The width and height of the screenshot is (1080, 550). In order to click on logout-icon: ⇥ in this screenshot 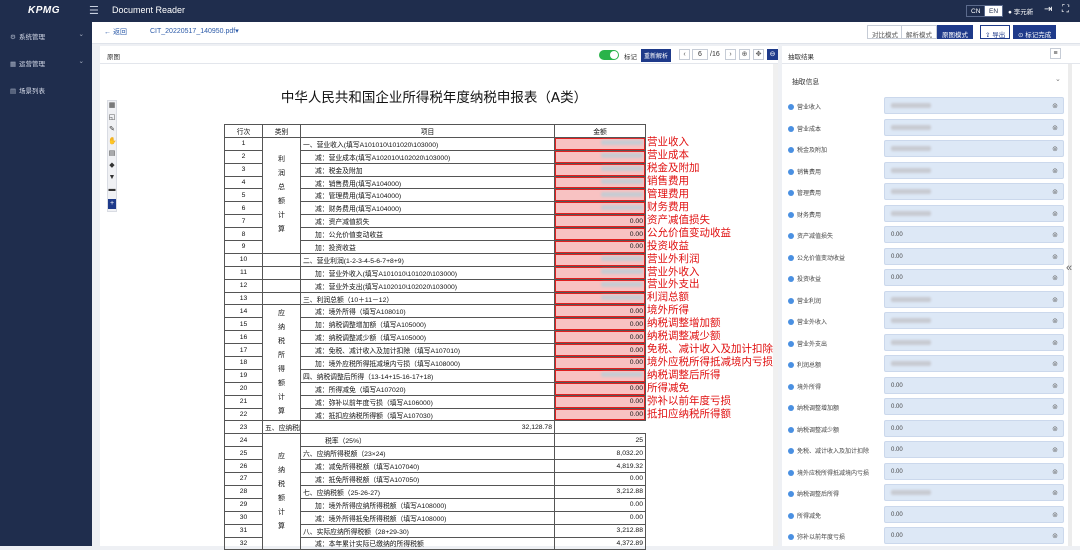, I will do `click(1048, 9)`.